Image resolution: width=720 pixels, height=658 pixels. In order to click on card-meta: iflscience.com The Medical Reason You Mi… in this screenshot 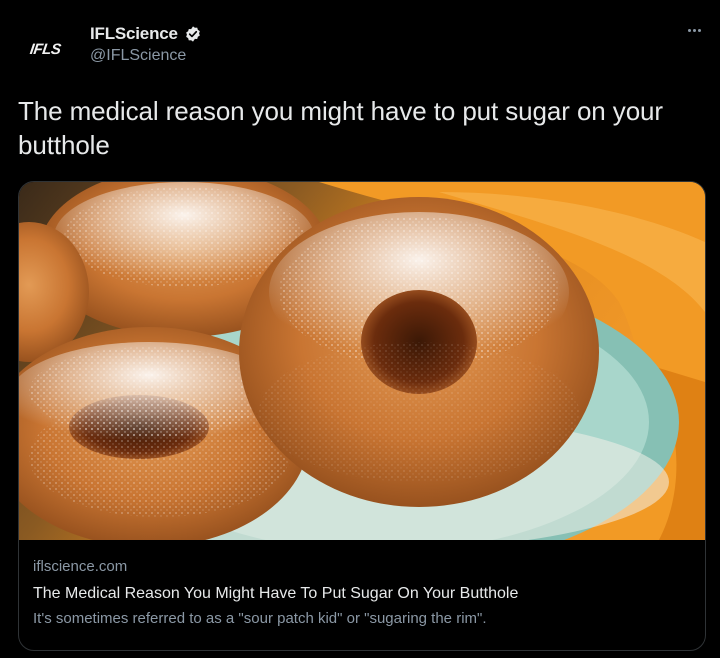, I will do `click(363, 593)`.